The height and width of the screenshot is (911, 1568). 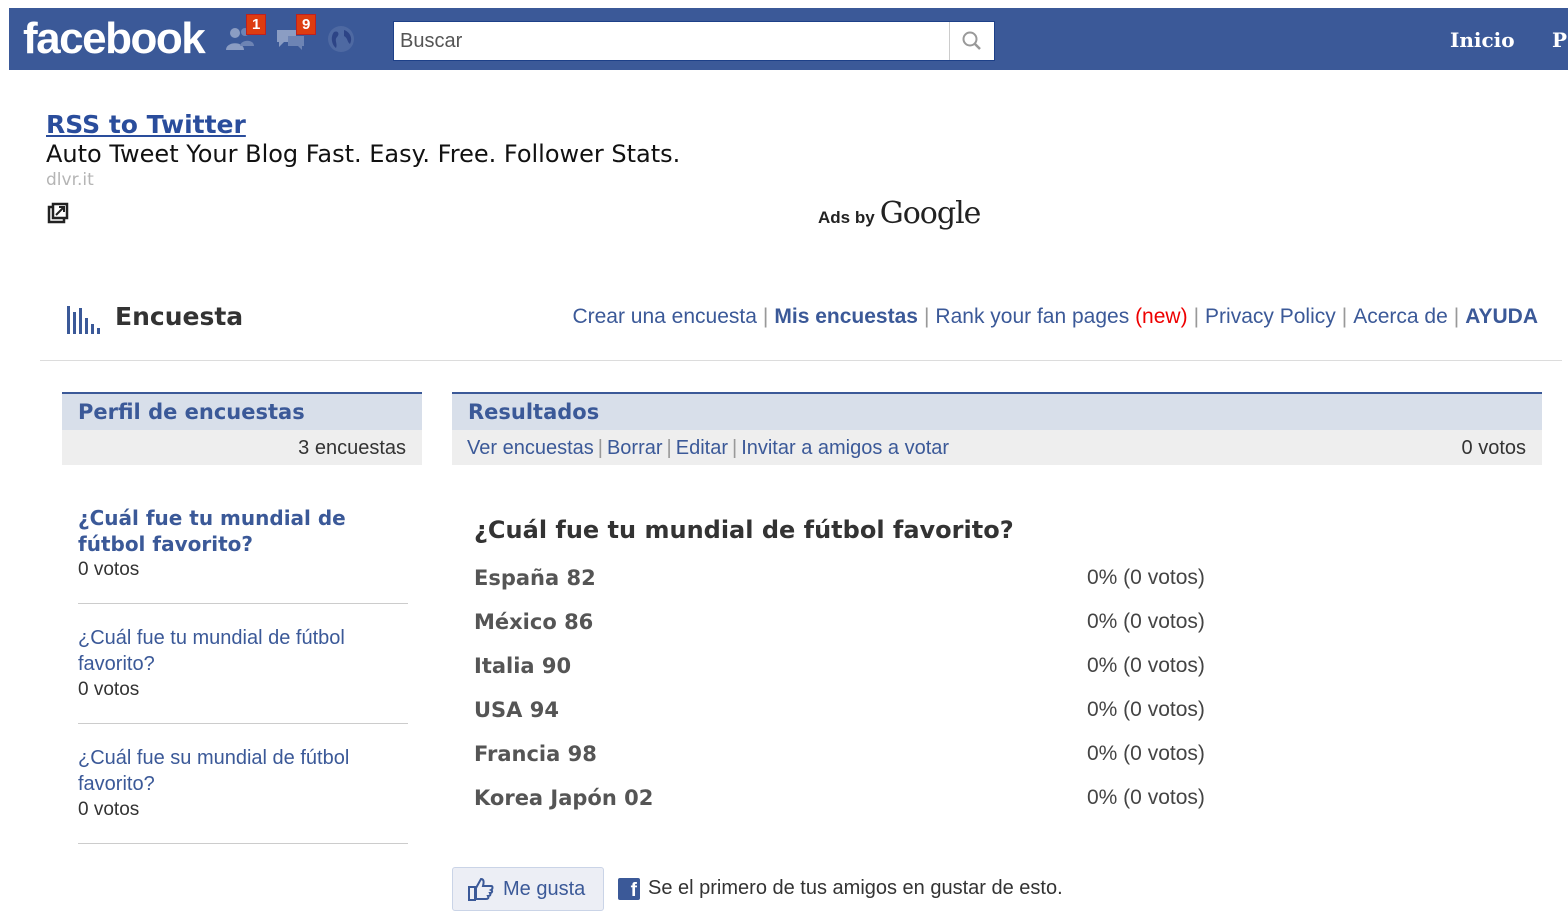 I want to click on new-badge: (new), so click(x=1161, y=316).